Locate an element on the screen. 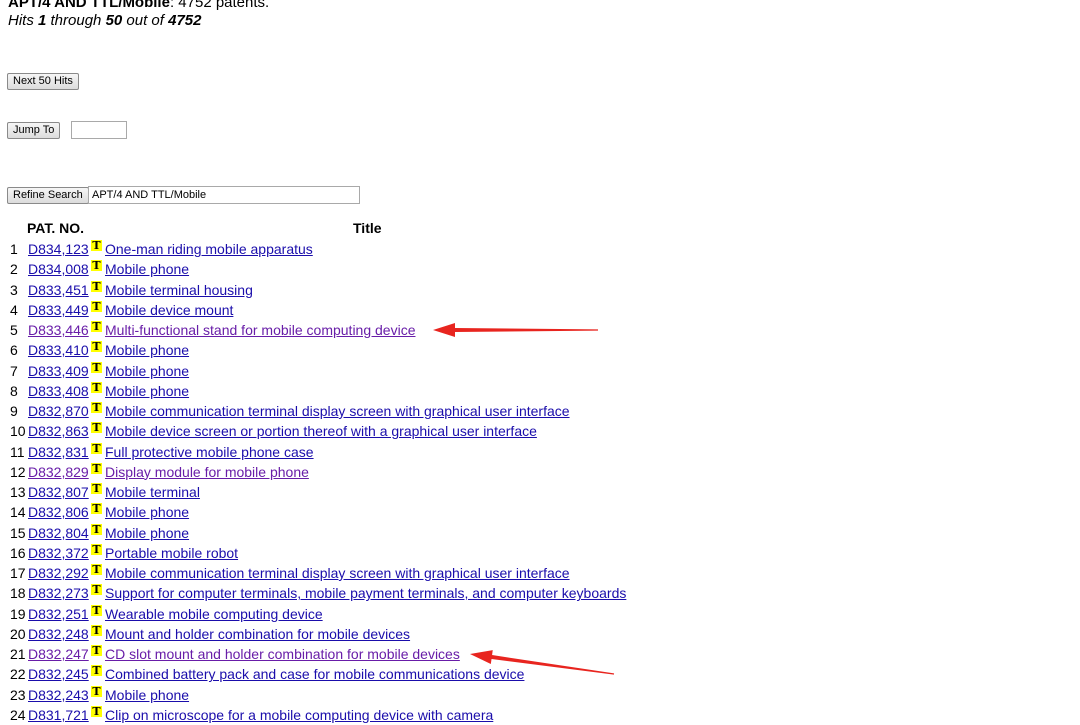 This screenshot has width=1080, height=725. row-number: 4 is located at coordinates (14, 309).